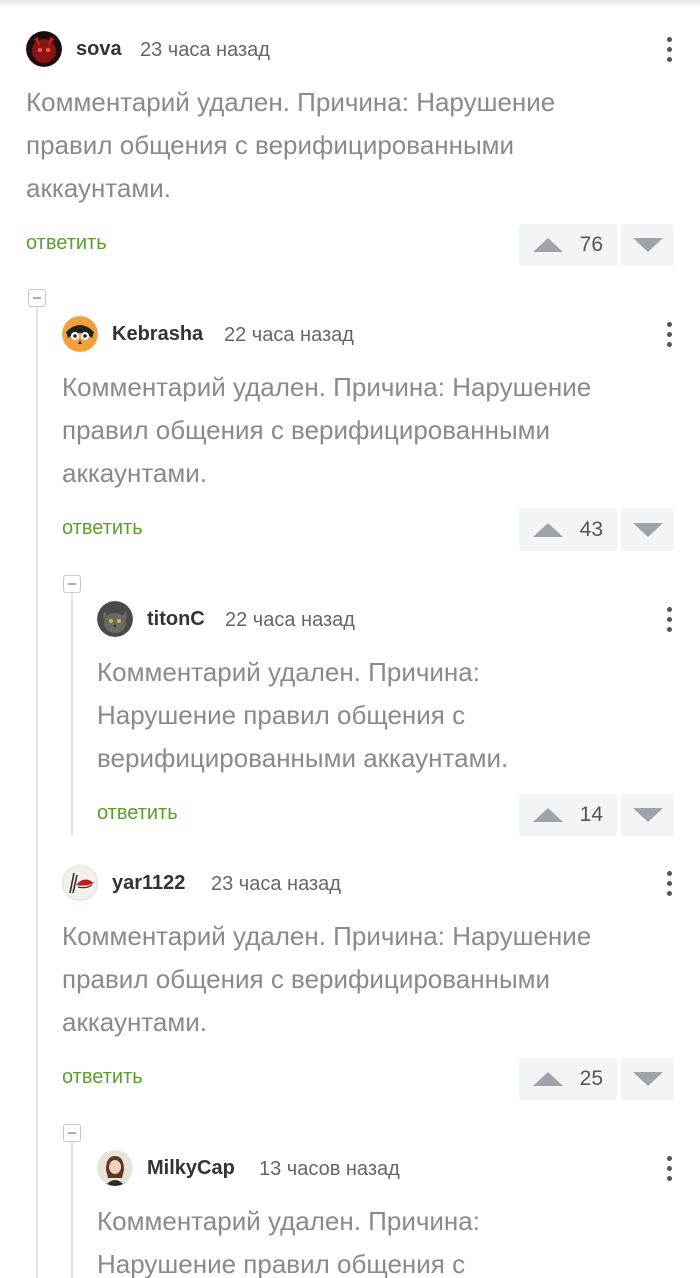 The image size is (700, 1278). What do you see at coordinates (385, 619) in the screenshot?
I see `comment-header: titonC 22 часа назад` at bounding box center [385, 619].